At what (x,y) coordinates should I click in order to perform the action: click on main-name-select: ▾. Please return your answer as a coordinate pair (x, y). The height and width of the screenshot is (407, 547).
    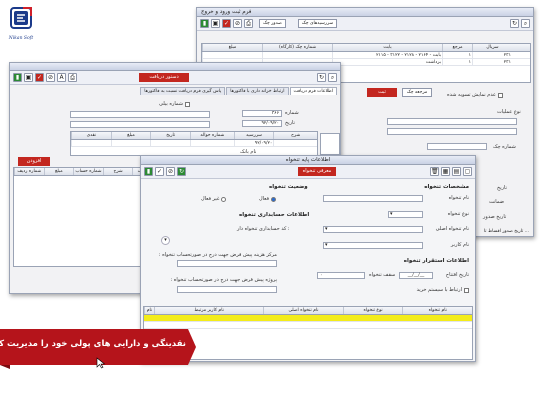
    Looking at the image, I should click on (373, 229).